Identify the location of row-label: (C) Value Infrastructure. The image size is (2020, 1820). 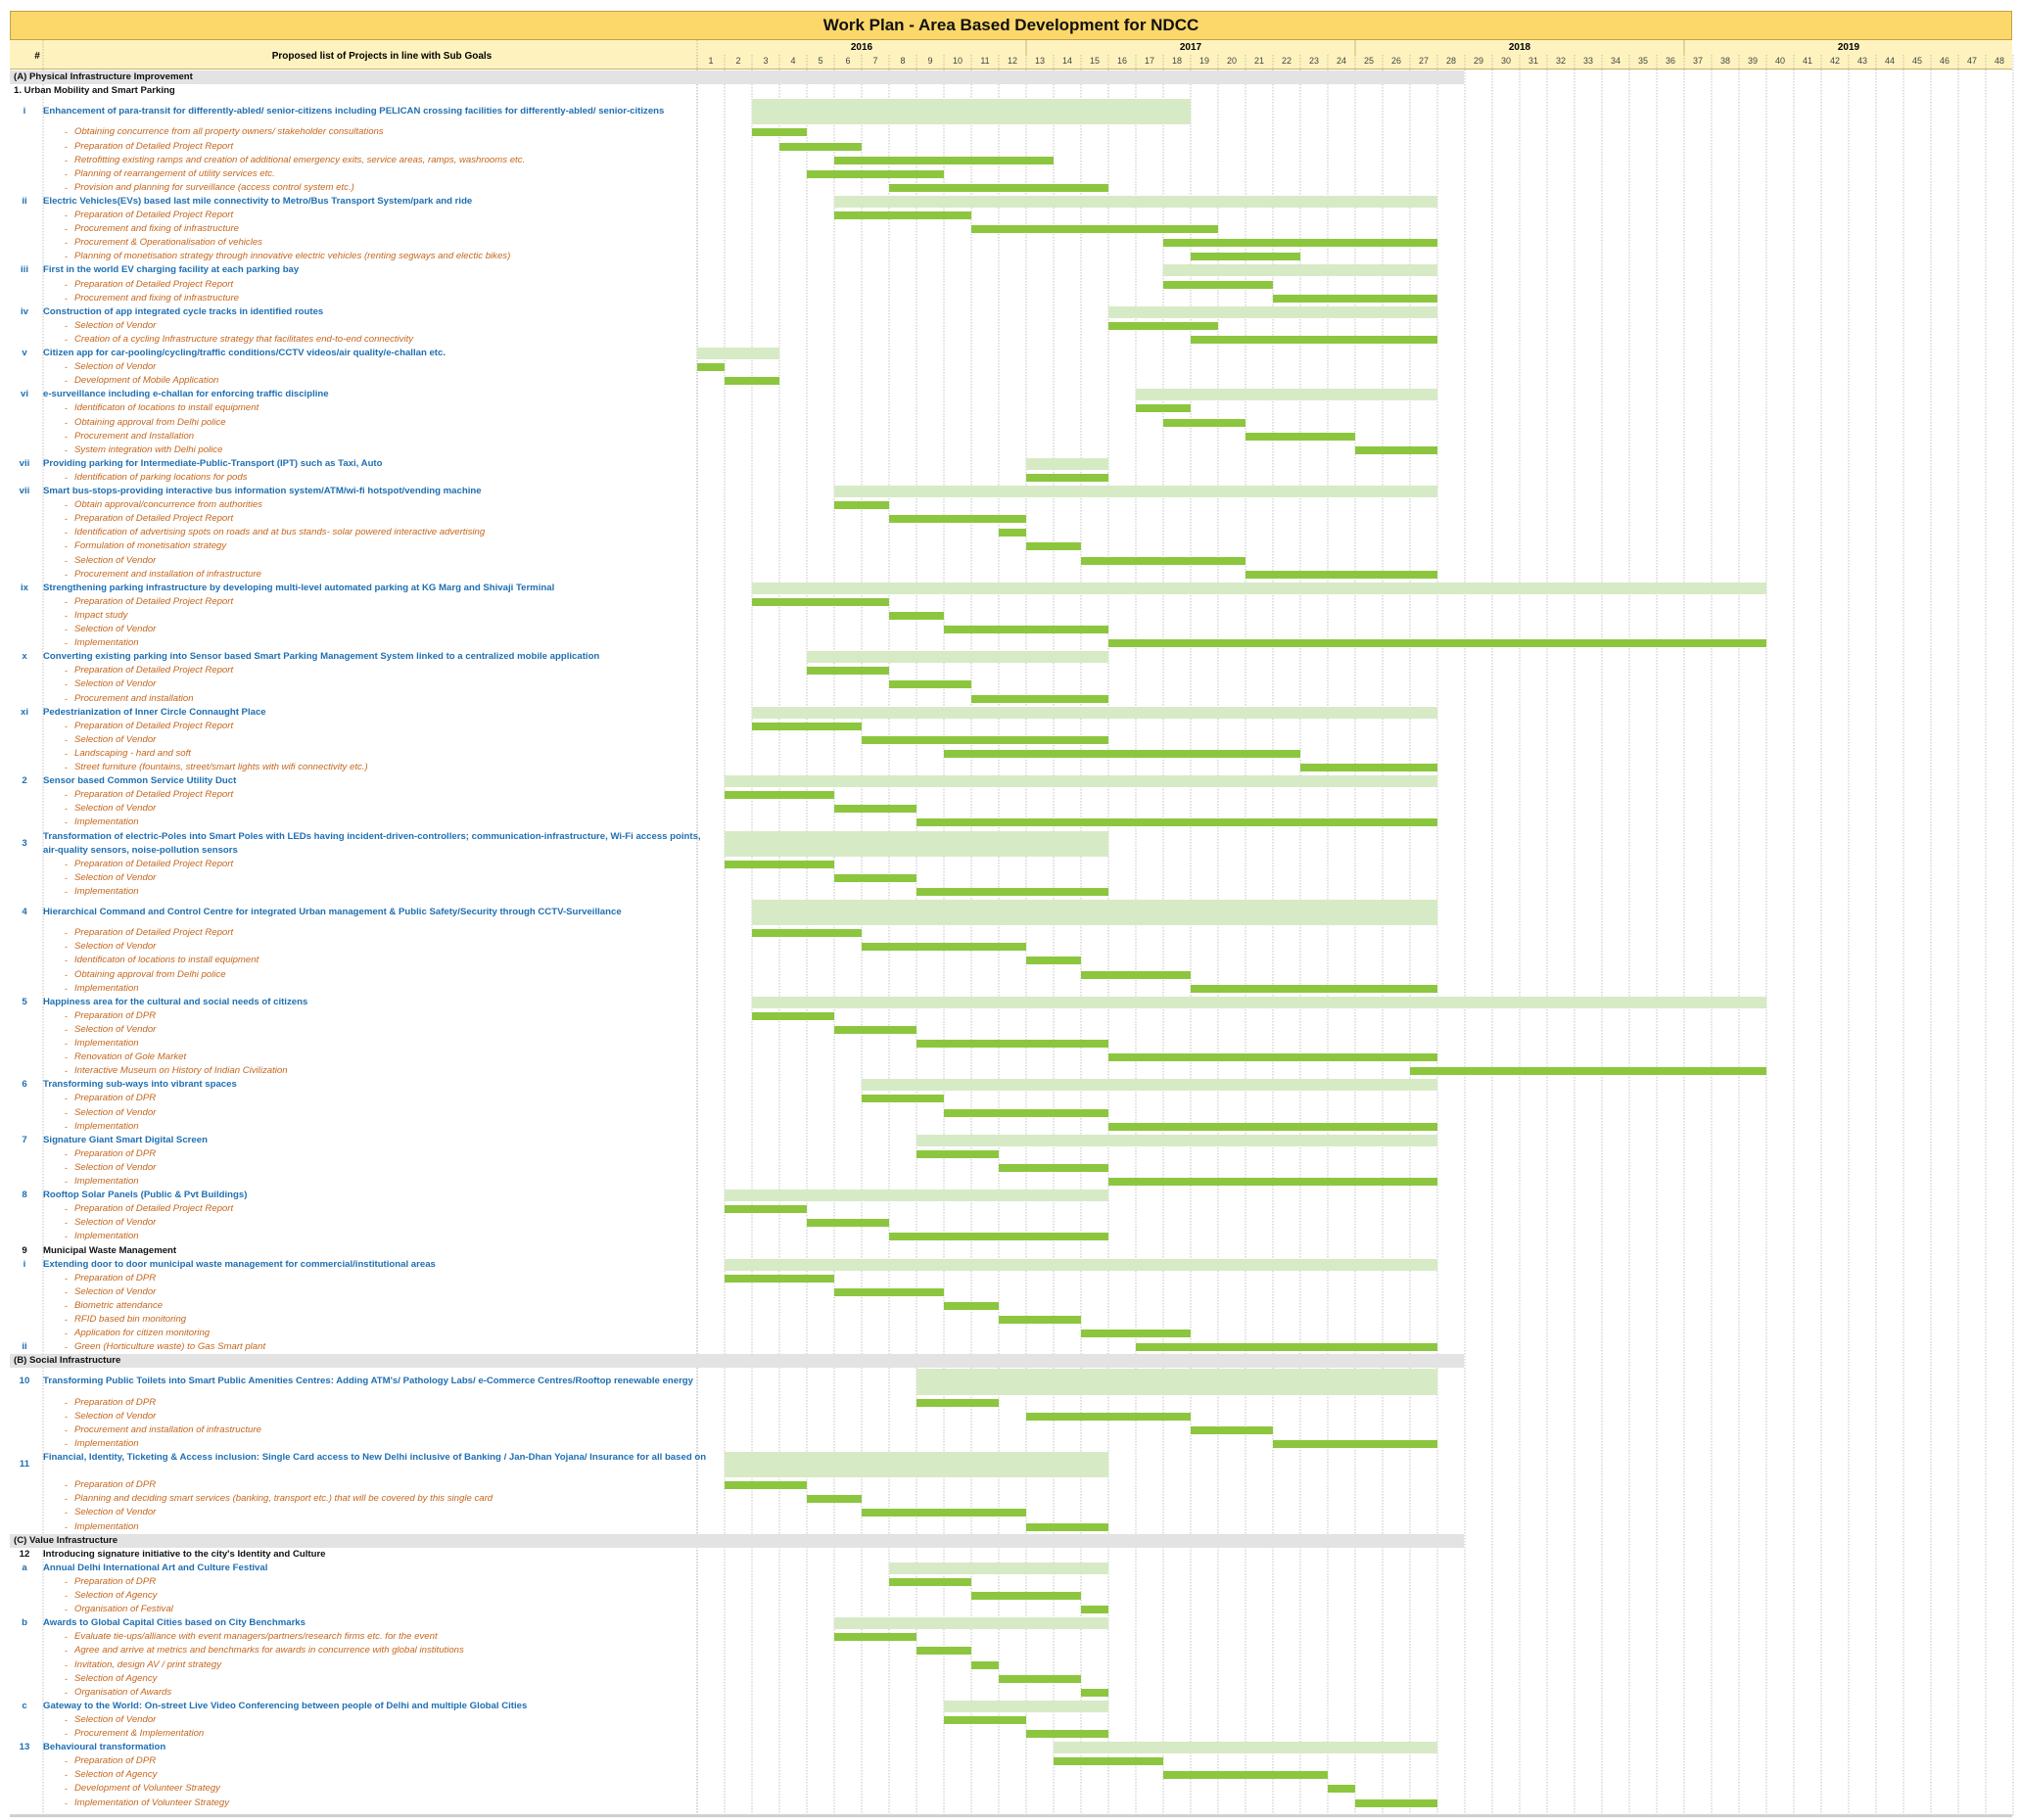
(66, 1540).